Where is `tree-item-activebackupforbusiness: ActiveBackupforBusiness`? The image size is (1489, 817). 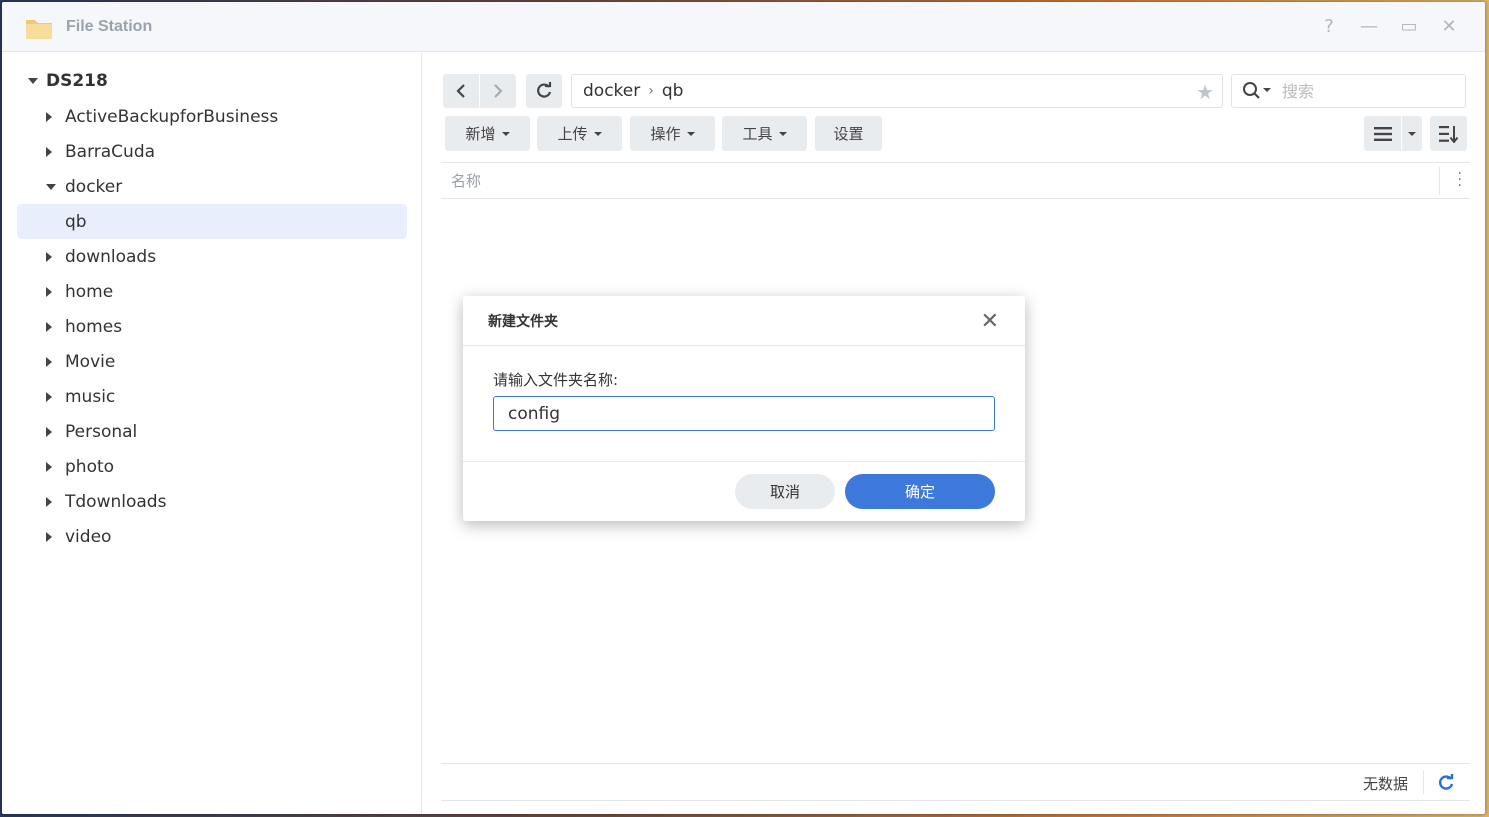
tree-item-activebackupforbusiness: ActiveBackupforBusiness is located at coordinates (212, 116).